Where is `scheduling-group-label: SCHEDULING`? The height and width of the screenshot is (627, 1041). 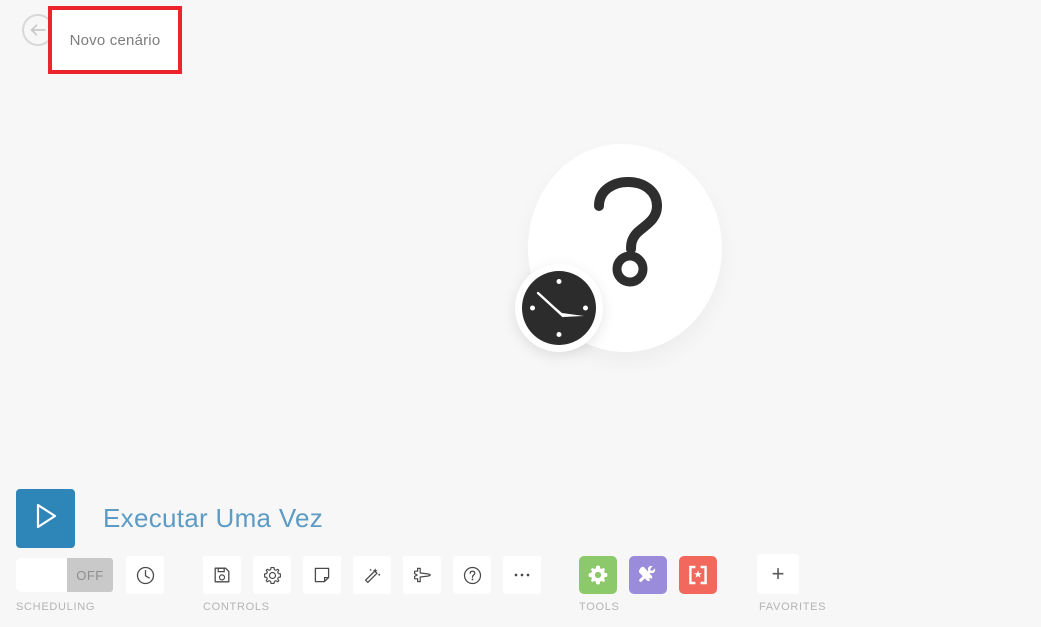
scheduling-group-label: SCHEDULING is located at coordinates (56, 607).